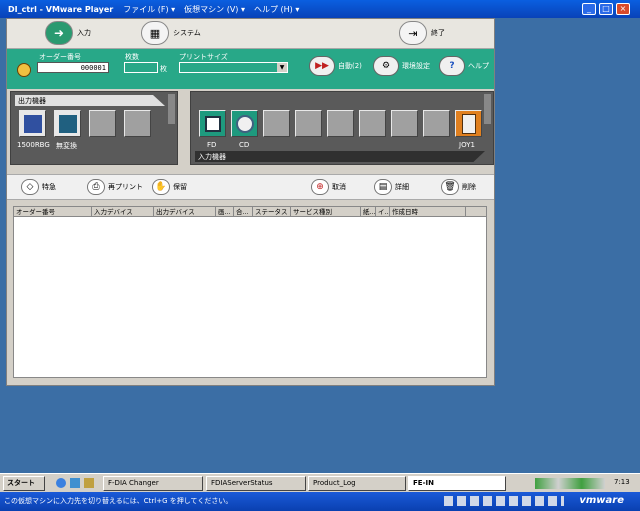  I want to click on column-header: オーダー番号, so click(53, 211).